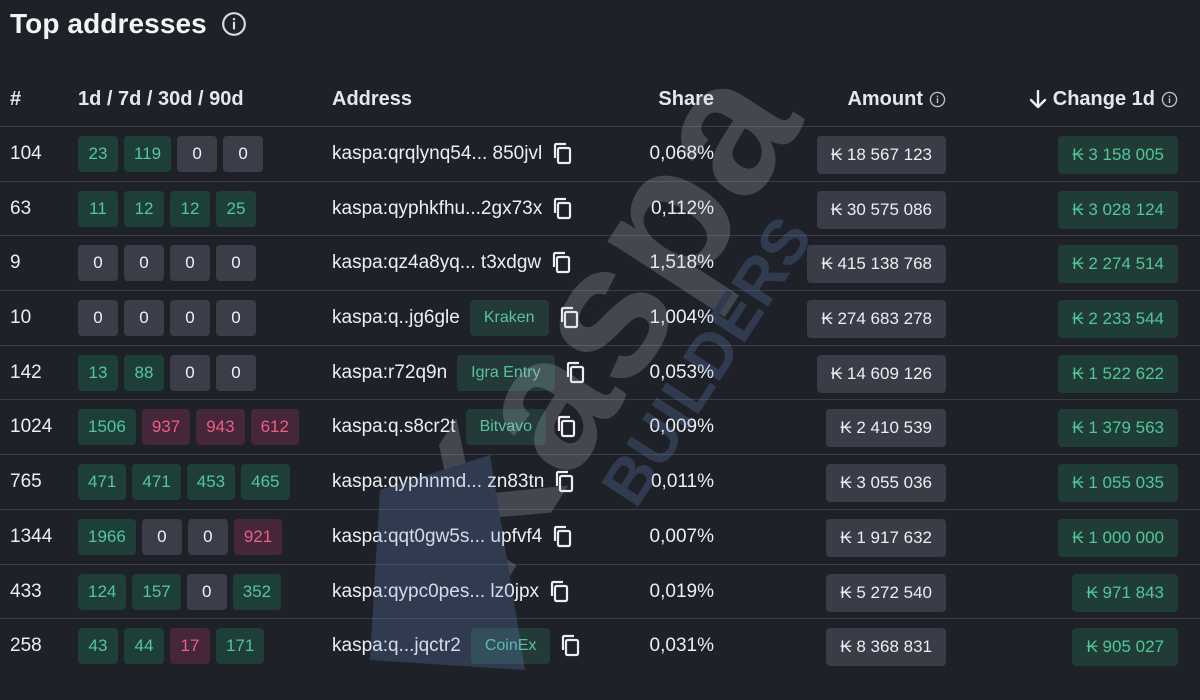 The image size is (1200, 700). I want to click on address-link: kaspa:r72q9n, so click(389, 373).